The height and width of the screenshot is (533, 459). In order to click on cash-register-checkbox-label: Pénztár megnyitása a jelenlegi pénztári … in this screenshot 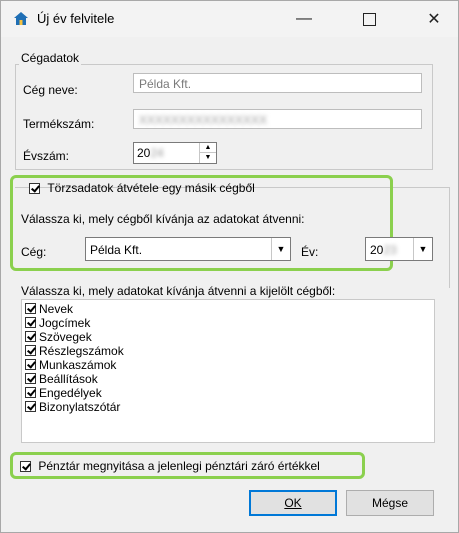, I will do `click(179, 466)`.